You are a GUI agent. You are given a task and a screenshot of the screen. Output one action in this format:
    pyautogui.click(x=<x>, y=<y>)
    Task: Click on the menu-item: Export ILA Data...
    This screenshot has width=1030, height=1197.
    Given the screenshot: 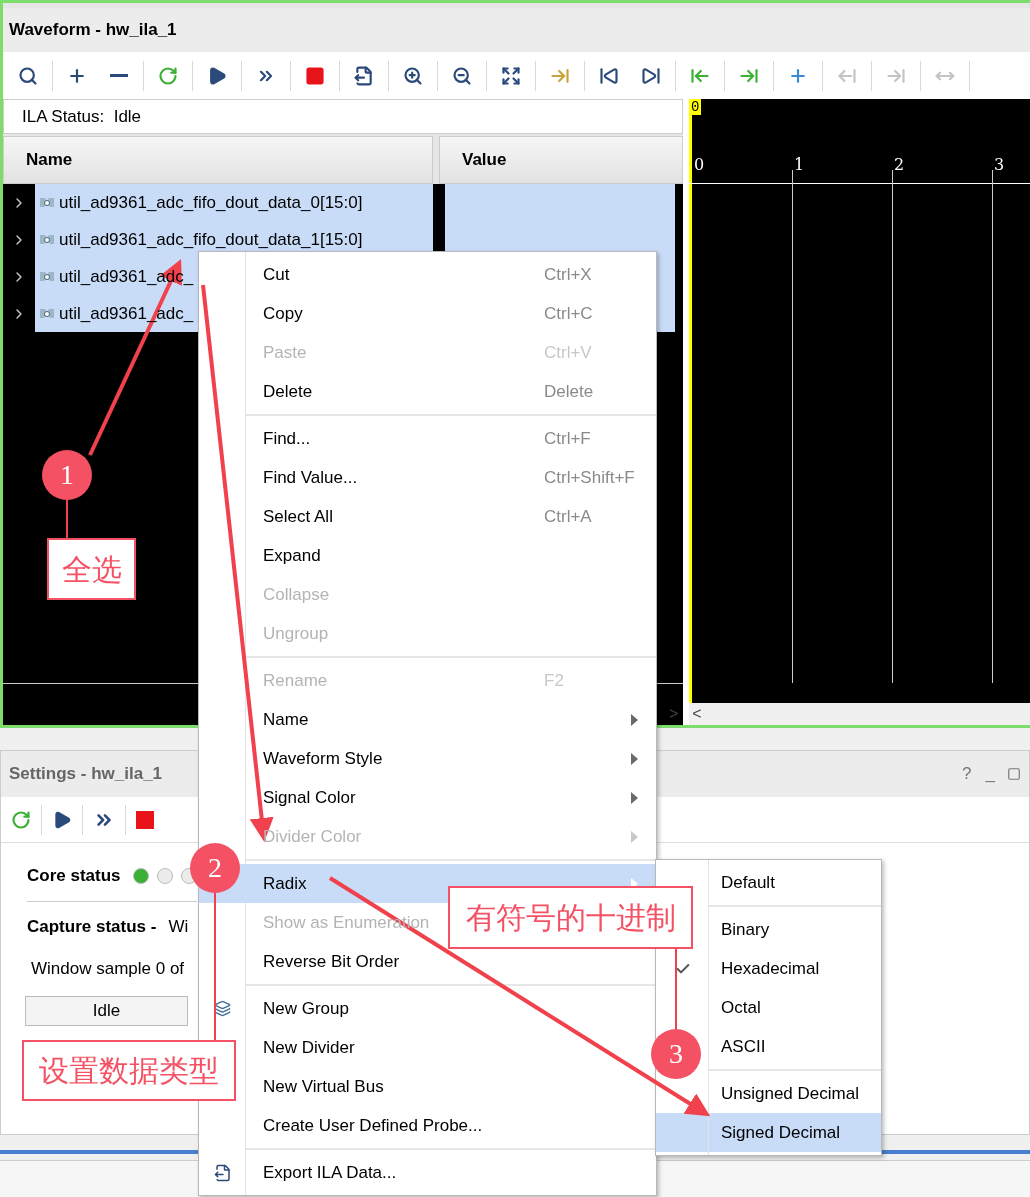 What is the action you would take?
    pyautogui.click(x=427, y=1172)
    